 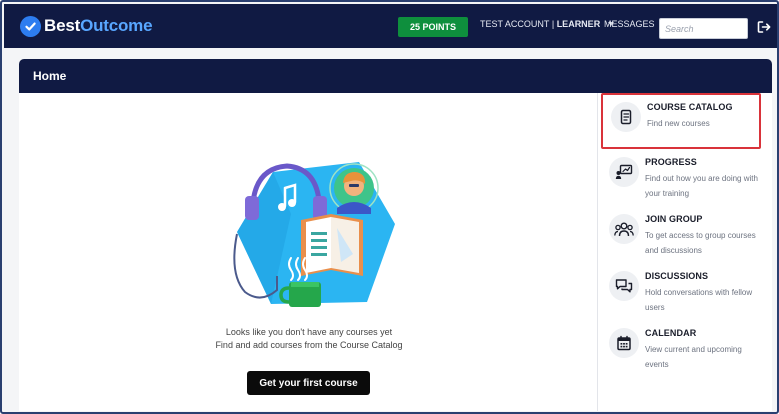 What do you see at coordinates (515, 24) in the screenshot?
I see `account-name: TEST ACCOUNT` at bounding box center [515, 24].